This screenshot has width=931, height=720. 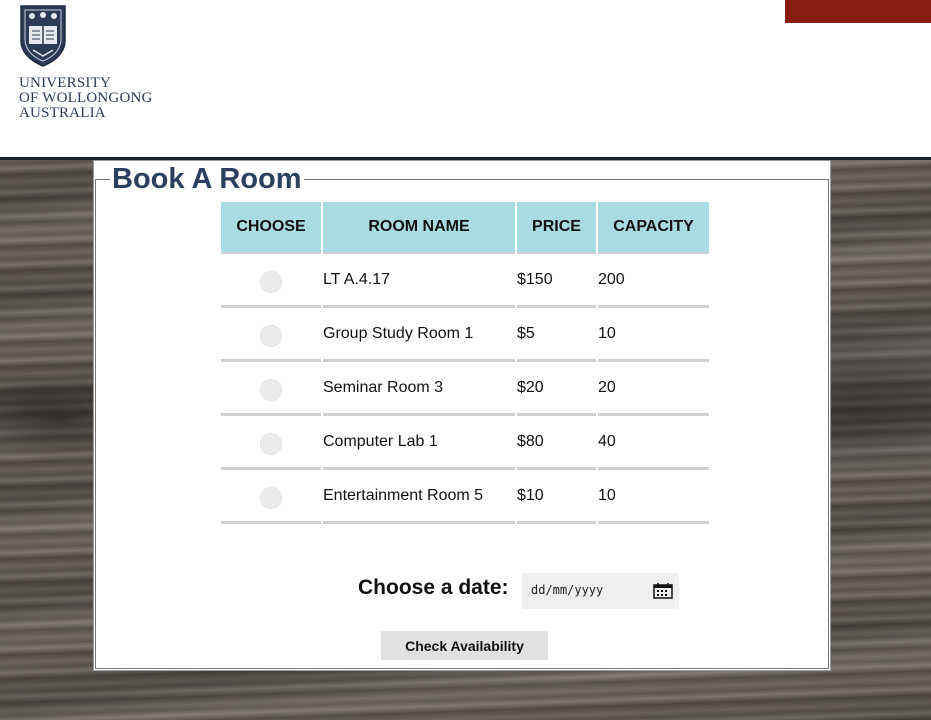 What do you see at coordinates (419, 389) in the screenshot?
I see `room-name-cell: Seminar Room 3` at bounding box center [419, 389].